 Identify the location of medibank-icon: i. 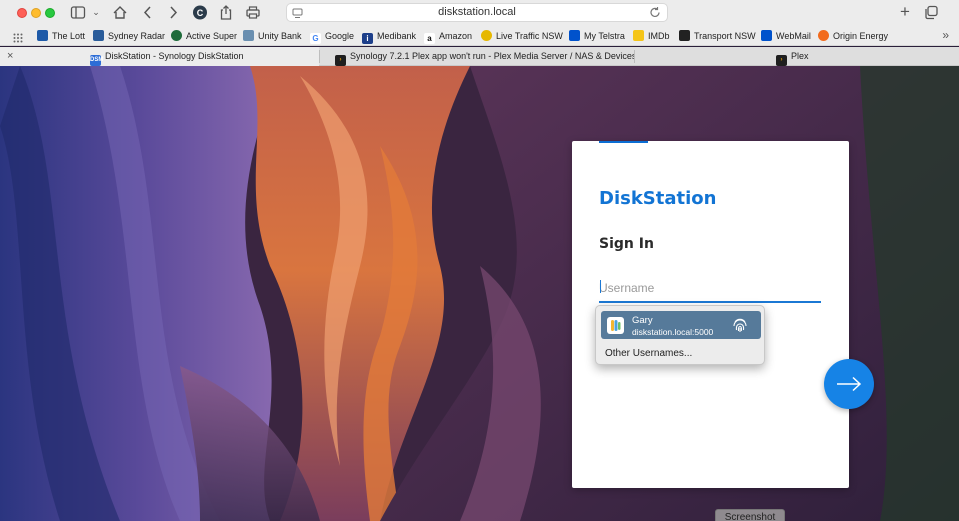
(367, 38).